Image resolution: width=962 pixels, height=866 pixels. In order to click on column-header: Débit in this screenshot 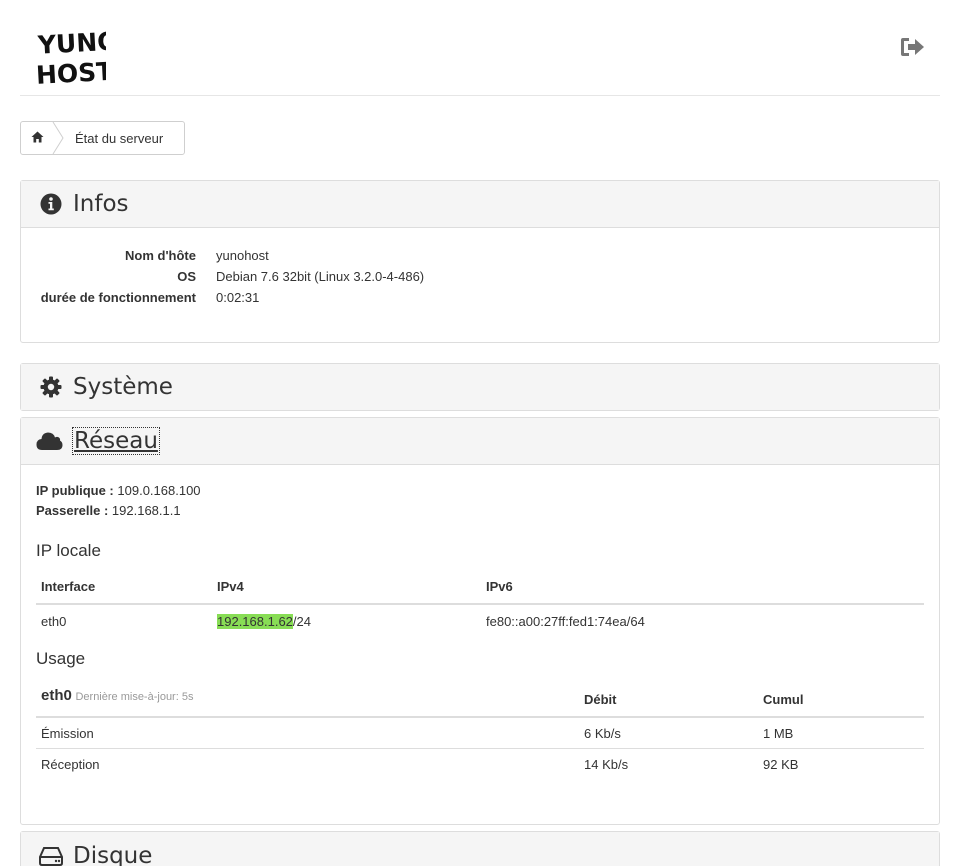, I will do `click(668, 696)`.